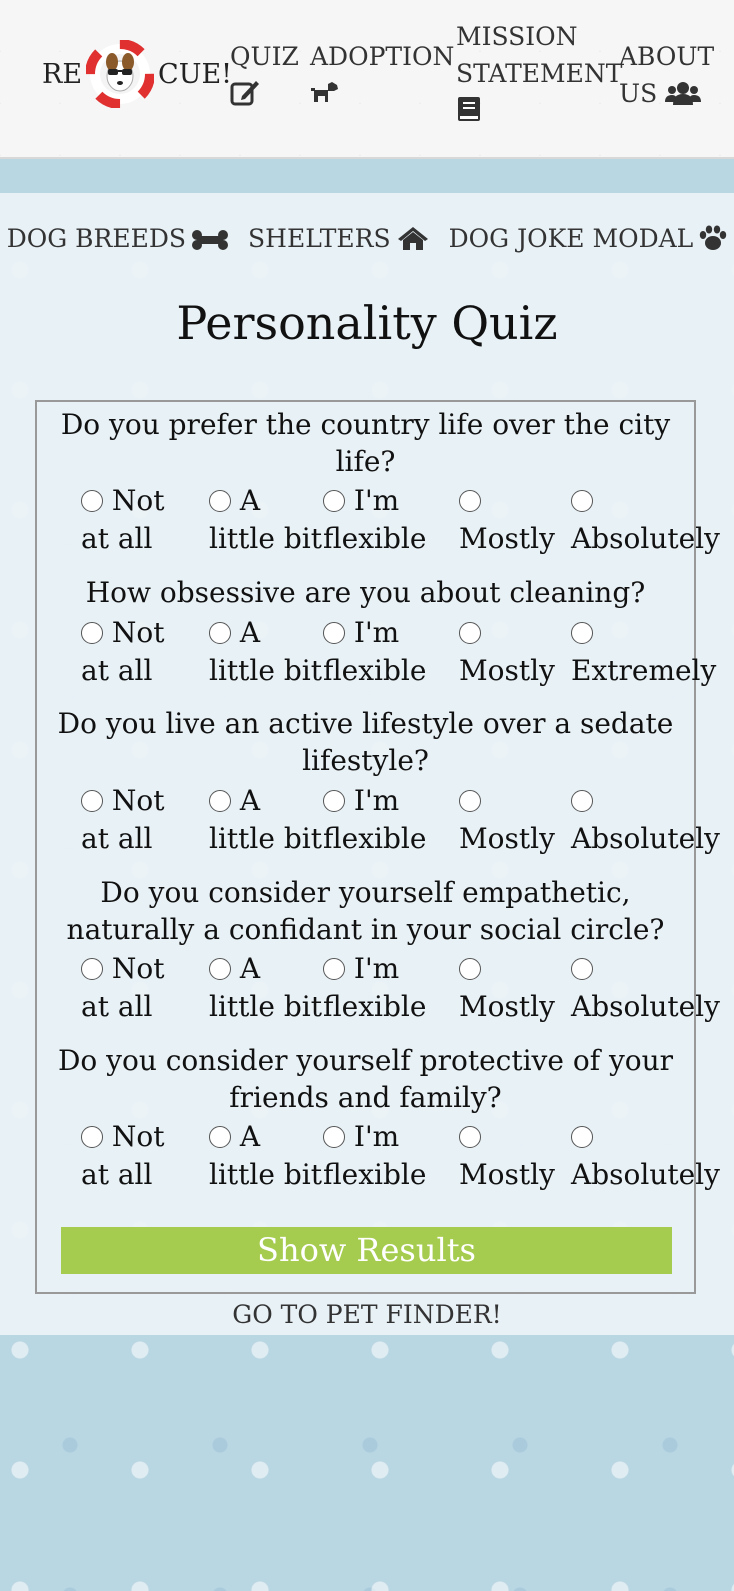  I want to click on show-results-button: Show Results, so click(366, 1250).